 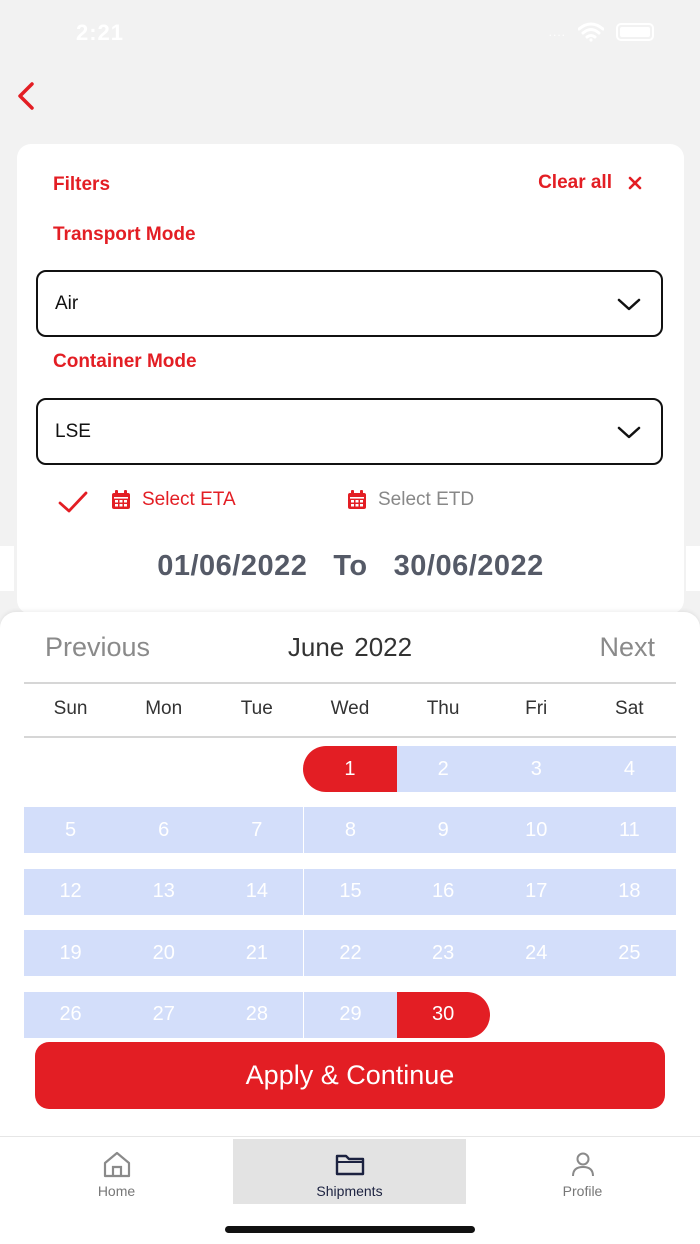 I want to click on previous-month-button: Previous, so click(x=97, y=647).